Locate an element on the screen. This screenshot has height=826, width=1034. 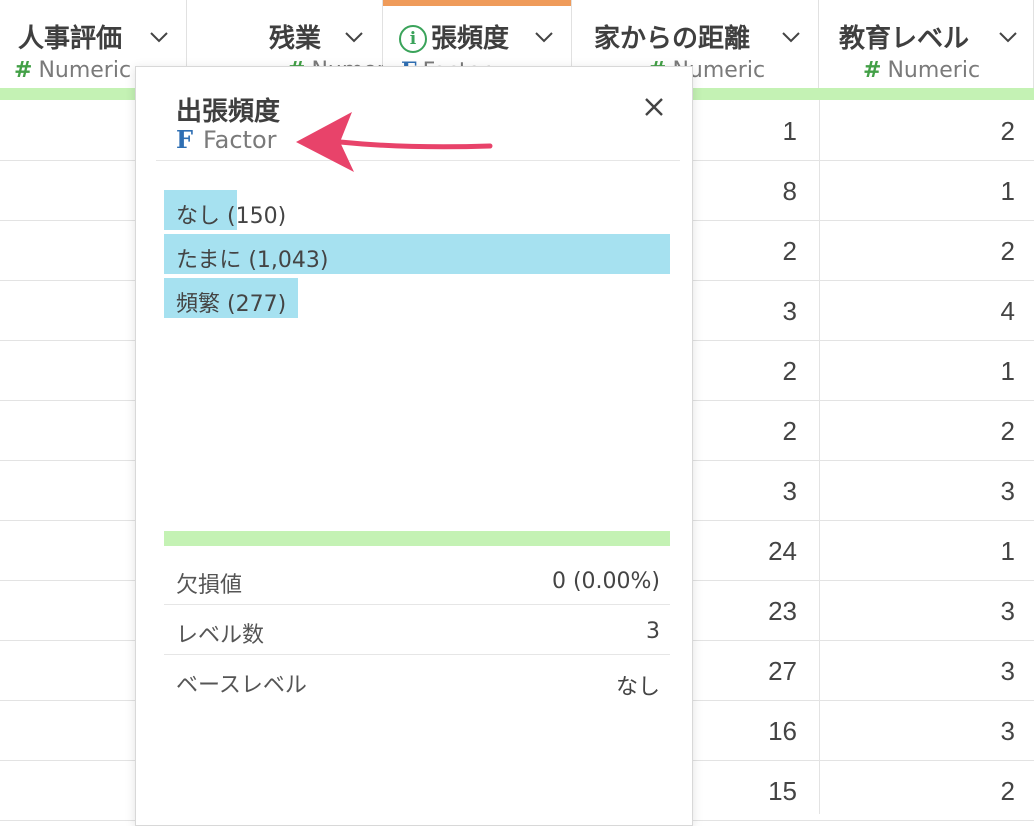
stat-key: 欠損値 is located at coordinates (209, 585).